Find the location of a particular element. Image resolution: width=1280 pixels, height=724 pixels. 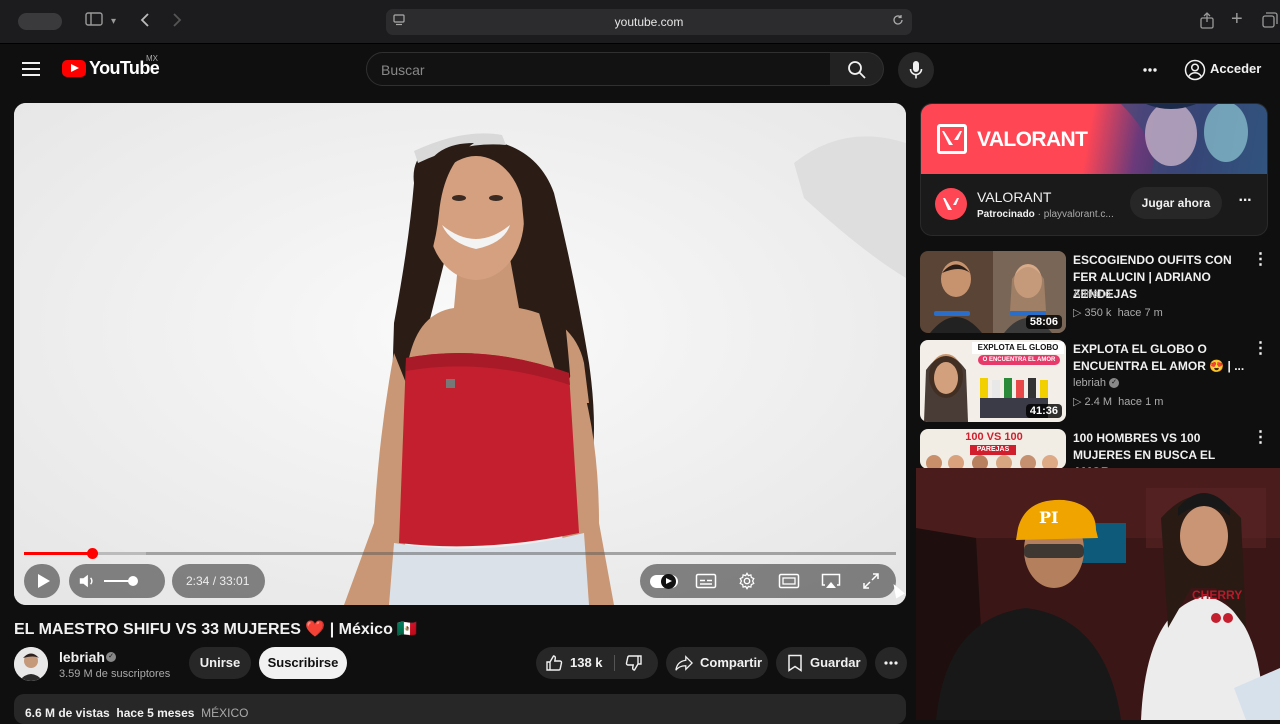

recommendation-channel: Adriano is located at coordinates (1092, 294).